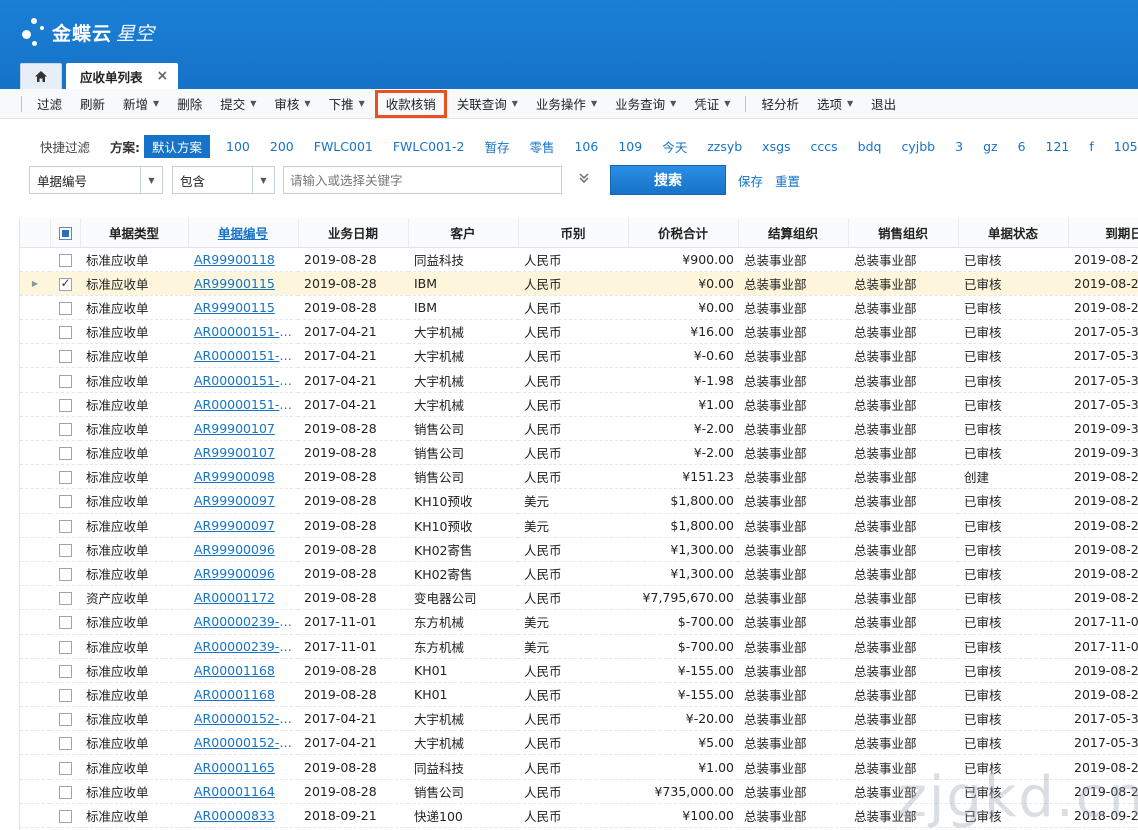 The height and width of the screenshot is (830, 1138). I want to click on toolbar-button-6: 下推 ▼, so click(347, 104).